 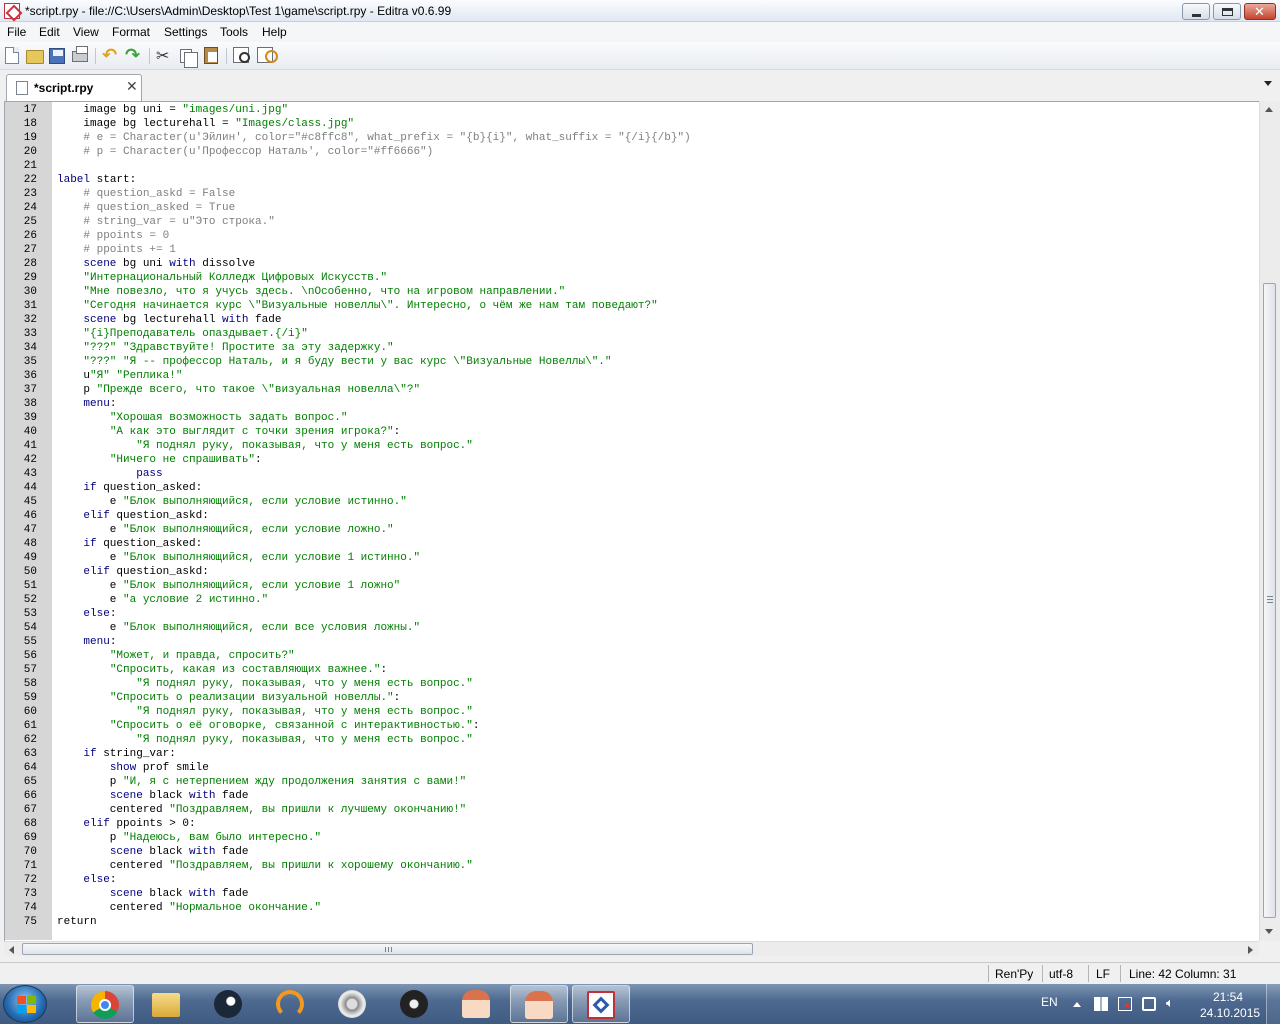 What do you see at coordinates (632, 110) in the screenshot?
I see `code-line: 17 image bg uni = "images/uni.jpg"` at bounding box center [632, 110].